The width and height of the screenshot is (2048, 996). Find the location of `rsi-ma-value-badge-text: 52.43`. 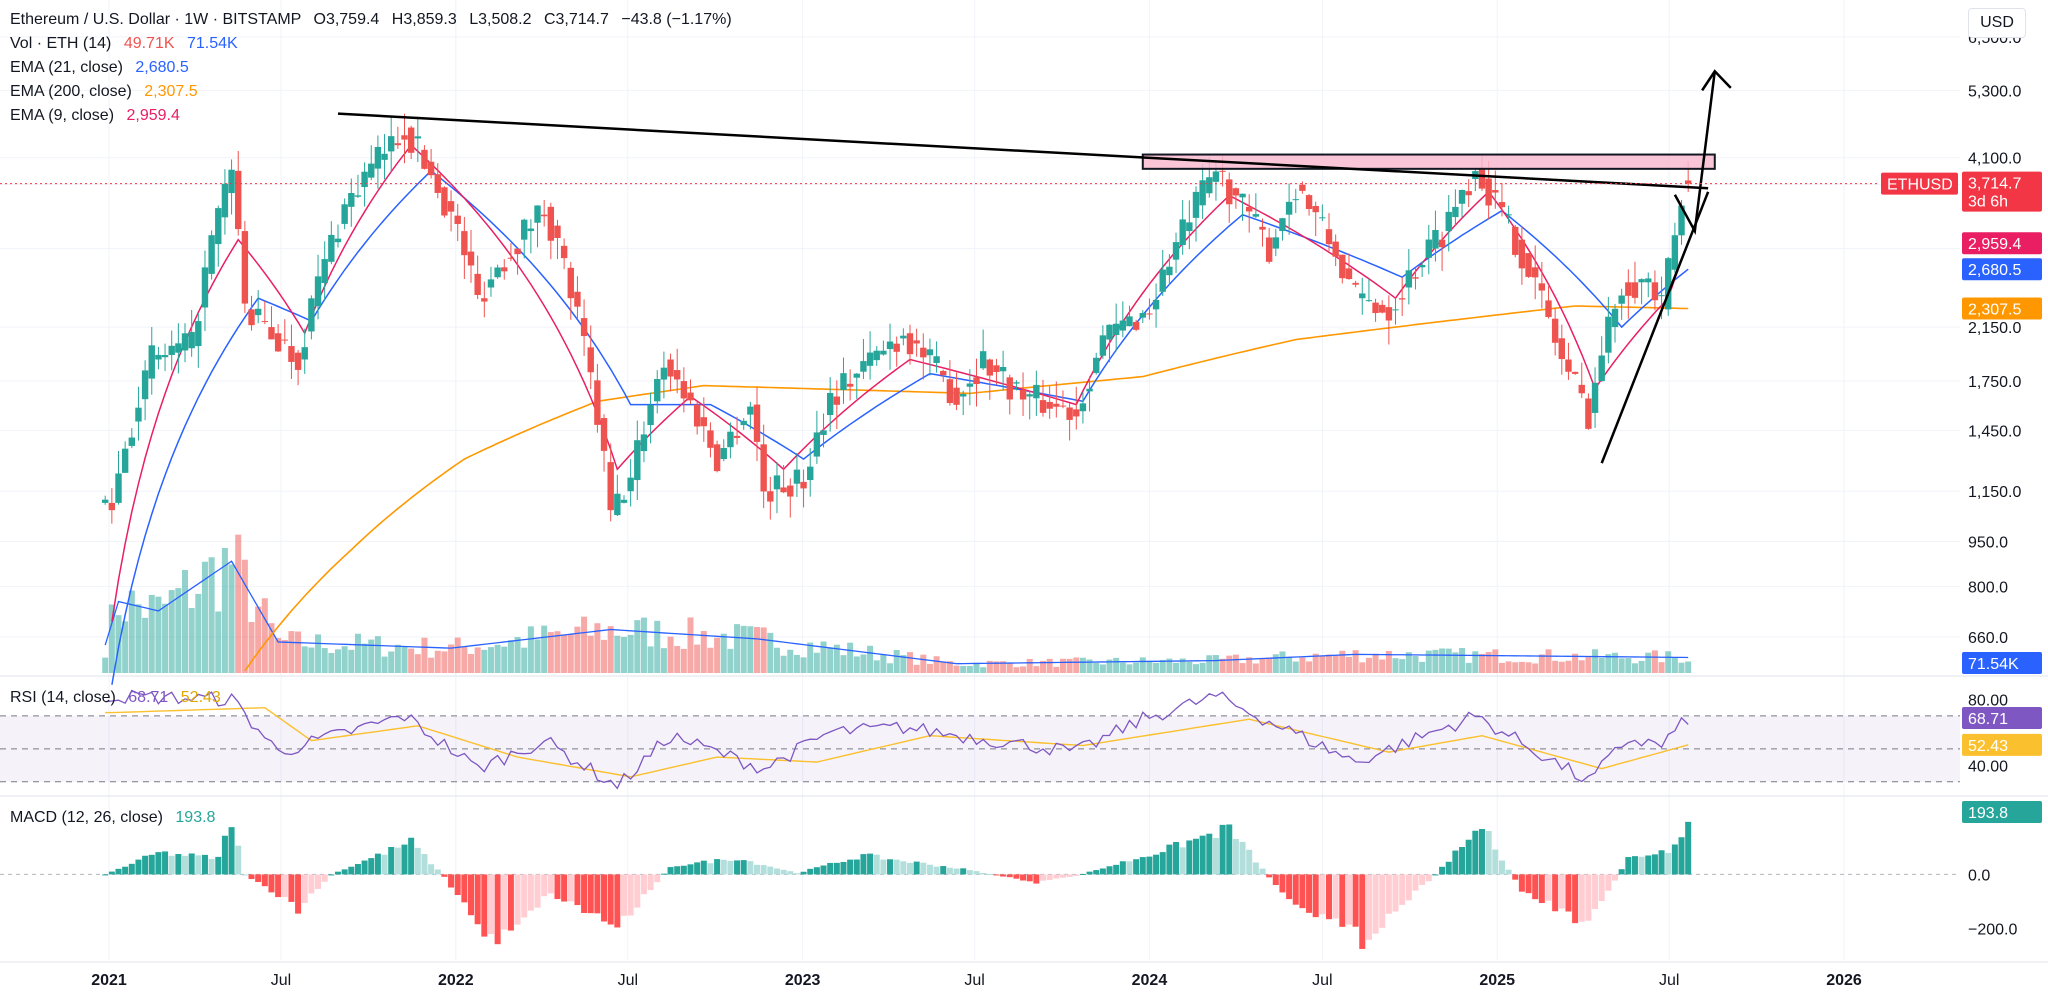

rsi-ma-value-badge-text: 52.43 is located at coordinates (1988, 746).